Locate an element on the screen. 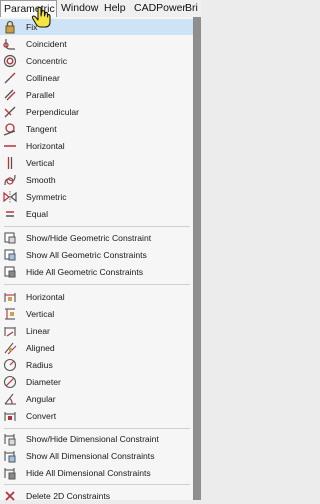  menu-item-dim-horizontal: Horizontal is located at coordinates (96, 297).